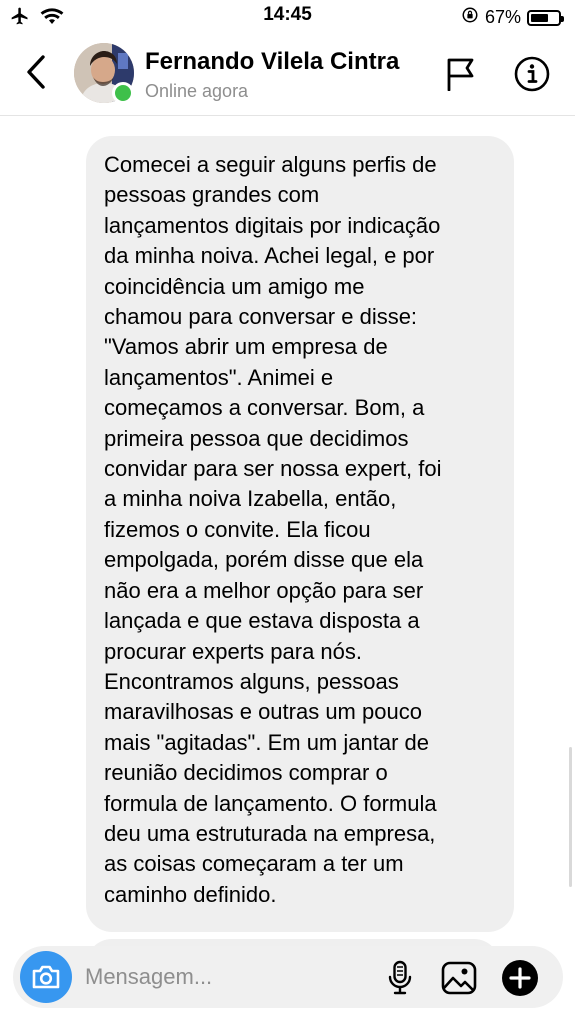 This screenshot has height=1024, width=575. I want to click on battery-fill, so click(539, 17).